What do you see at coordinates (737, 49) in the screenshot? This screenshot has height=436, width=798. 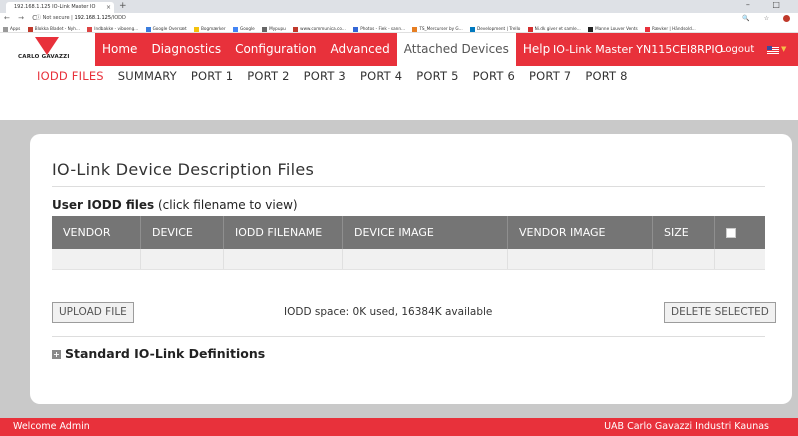 I see `logout-link: Logout` at bounding box center [737, 49].